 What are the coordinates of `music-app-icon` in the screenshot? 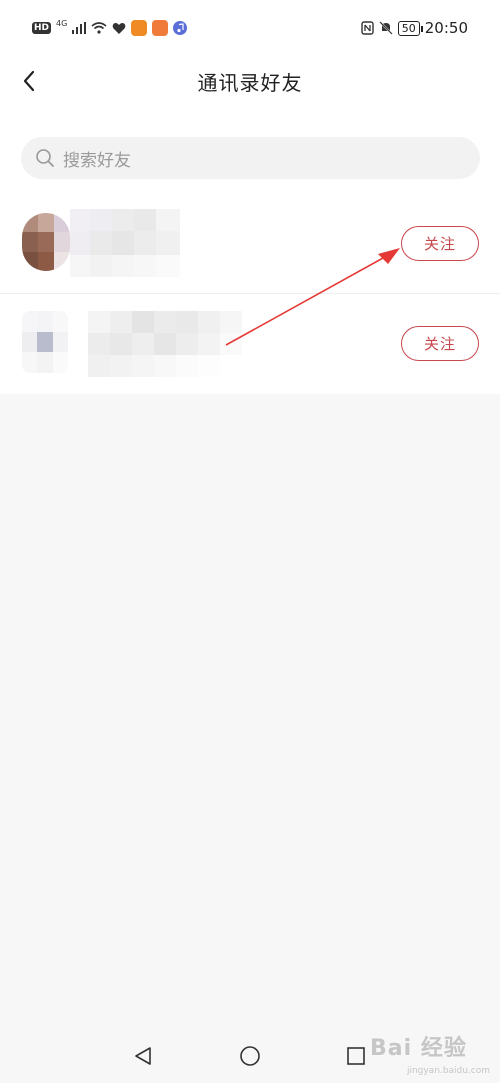 It's located at (180, 28).